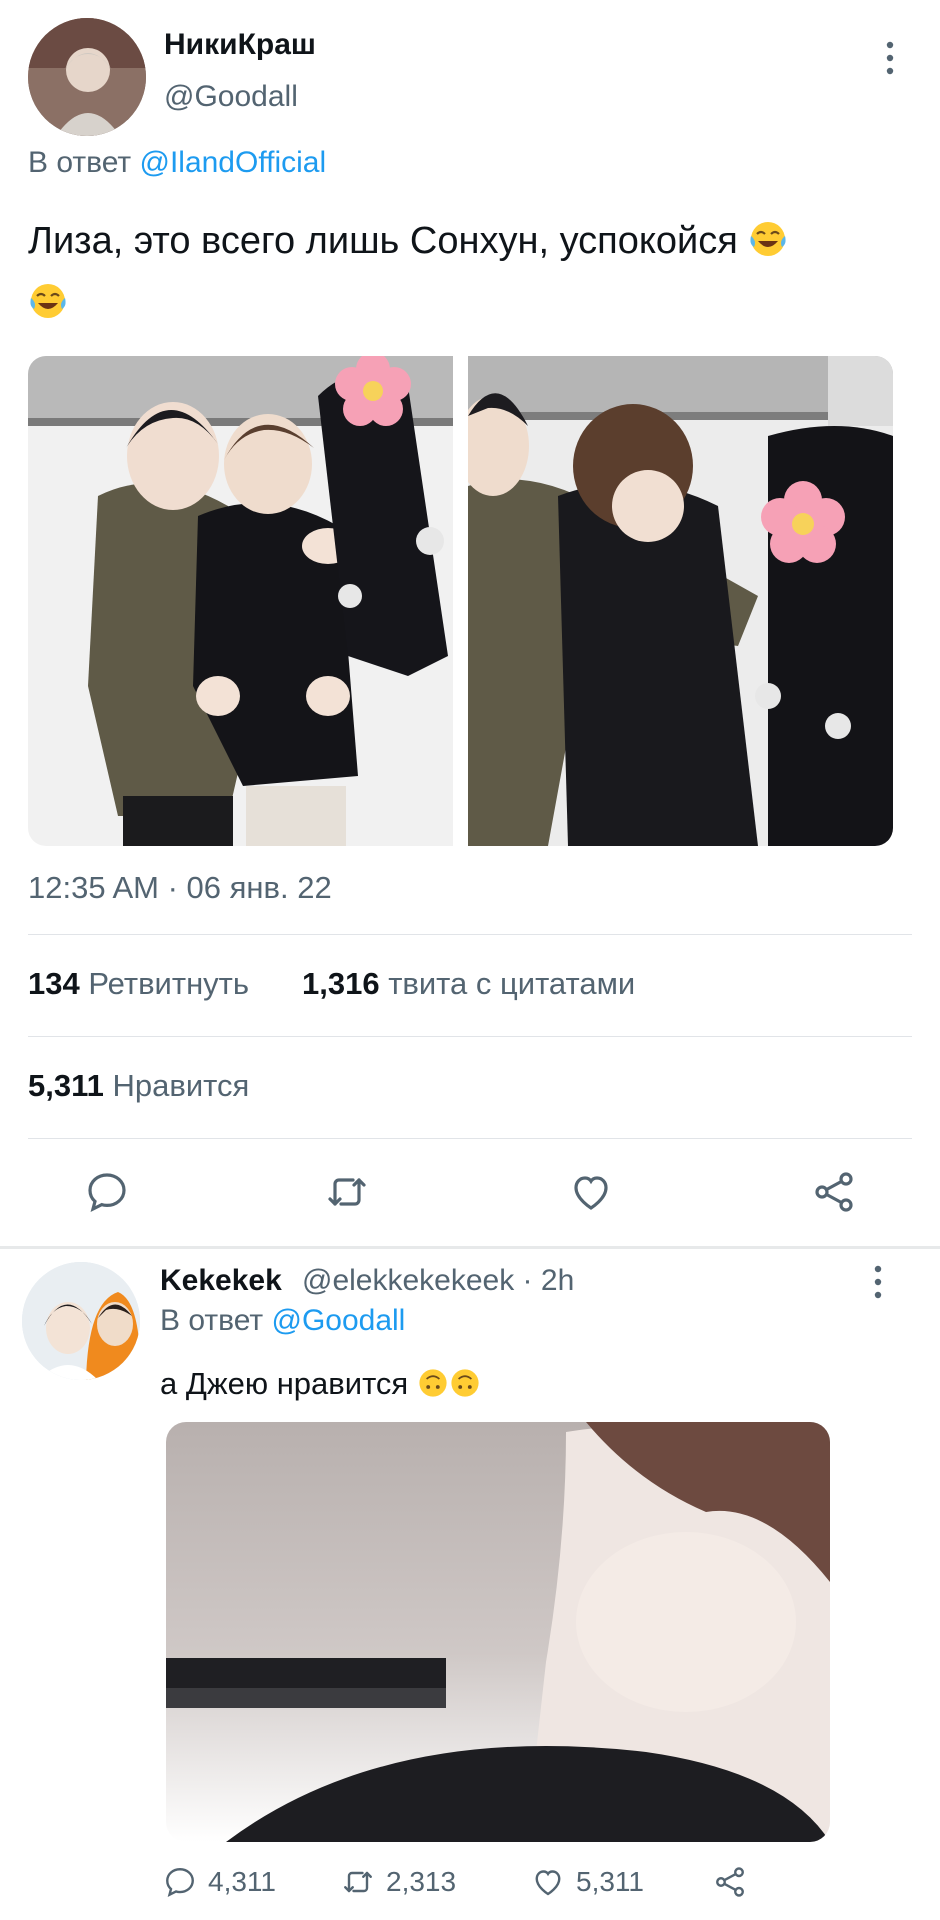 This screenshot has height=1920, width=940. I want to click on reply-author-name: Kekekek, so click(221, 1281).